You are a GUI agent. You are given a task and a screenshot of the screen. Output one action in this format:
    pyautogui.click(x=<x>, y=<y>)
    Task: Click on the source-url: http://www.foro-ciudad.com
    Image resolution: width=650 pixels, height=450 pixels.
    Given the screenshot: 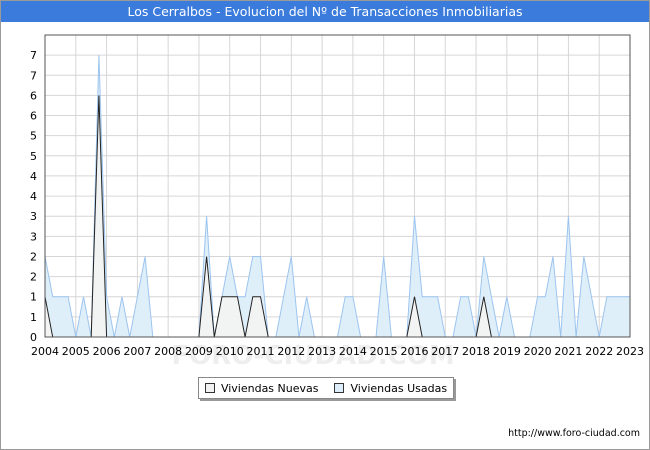 What is the action you would take?
    pyautogui.click(x=574, y=433)
    